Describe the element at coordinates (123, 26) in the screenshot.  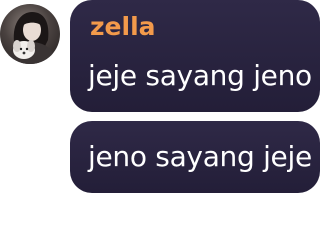
I see `sender-name: zella` at that location.